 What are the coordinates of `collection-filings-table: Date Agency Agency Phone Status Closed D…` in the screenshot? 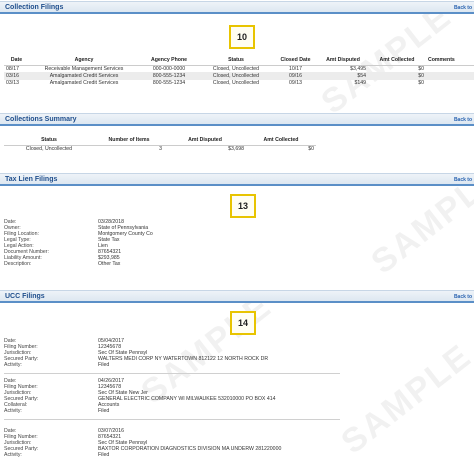 It's located at (239, 71).